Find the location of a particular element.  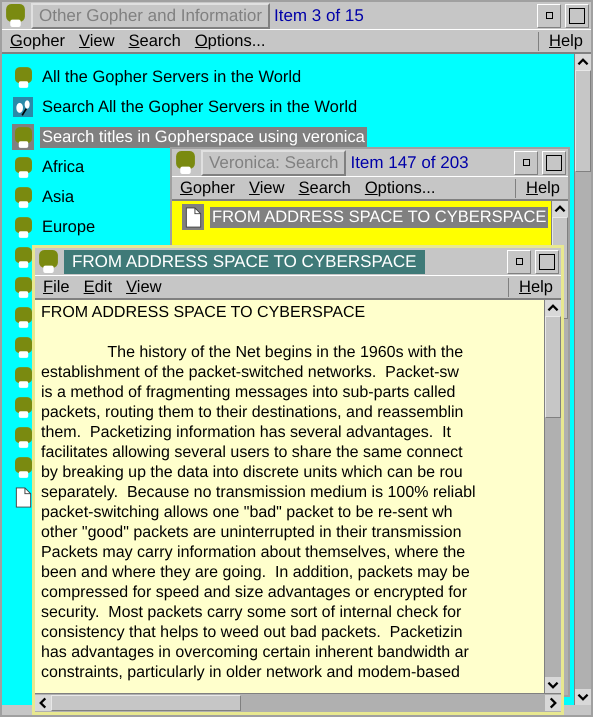

text-line: constraints, particularly in older network and modem-based is located at coordinates (250, 672).